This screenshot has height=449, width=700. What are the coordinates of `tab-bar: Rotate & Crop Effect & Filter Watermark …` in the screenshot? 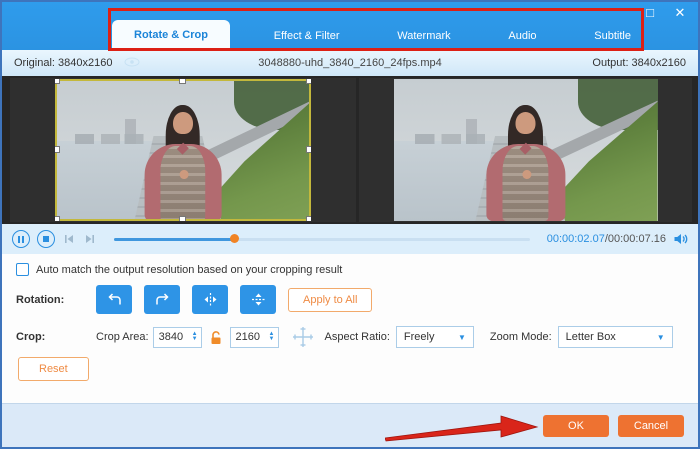 It's located at (378, 26).